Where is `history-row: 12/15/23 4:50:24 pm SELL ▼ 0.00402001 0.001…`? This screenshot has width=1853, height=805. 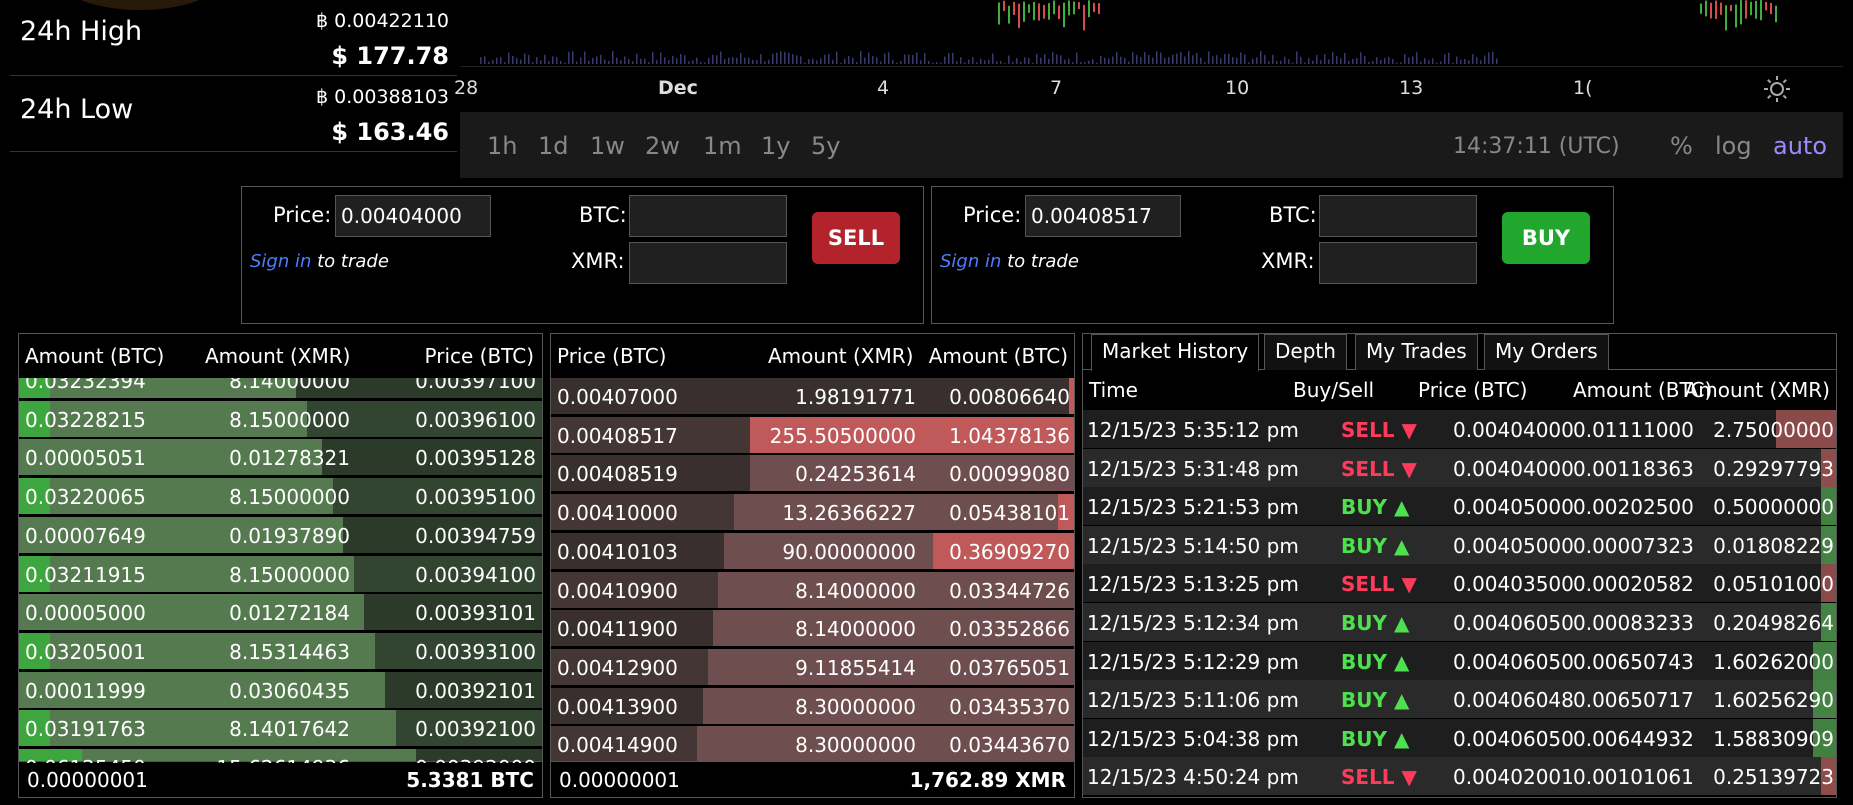 history-row: 12/15/23 4:50:24 pm SELL ▼ 0.00402001 0.001… is located at coordinates (1459, 776).